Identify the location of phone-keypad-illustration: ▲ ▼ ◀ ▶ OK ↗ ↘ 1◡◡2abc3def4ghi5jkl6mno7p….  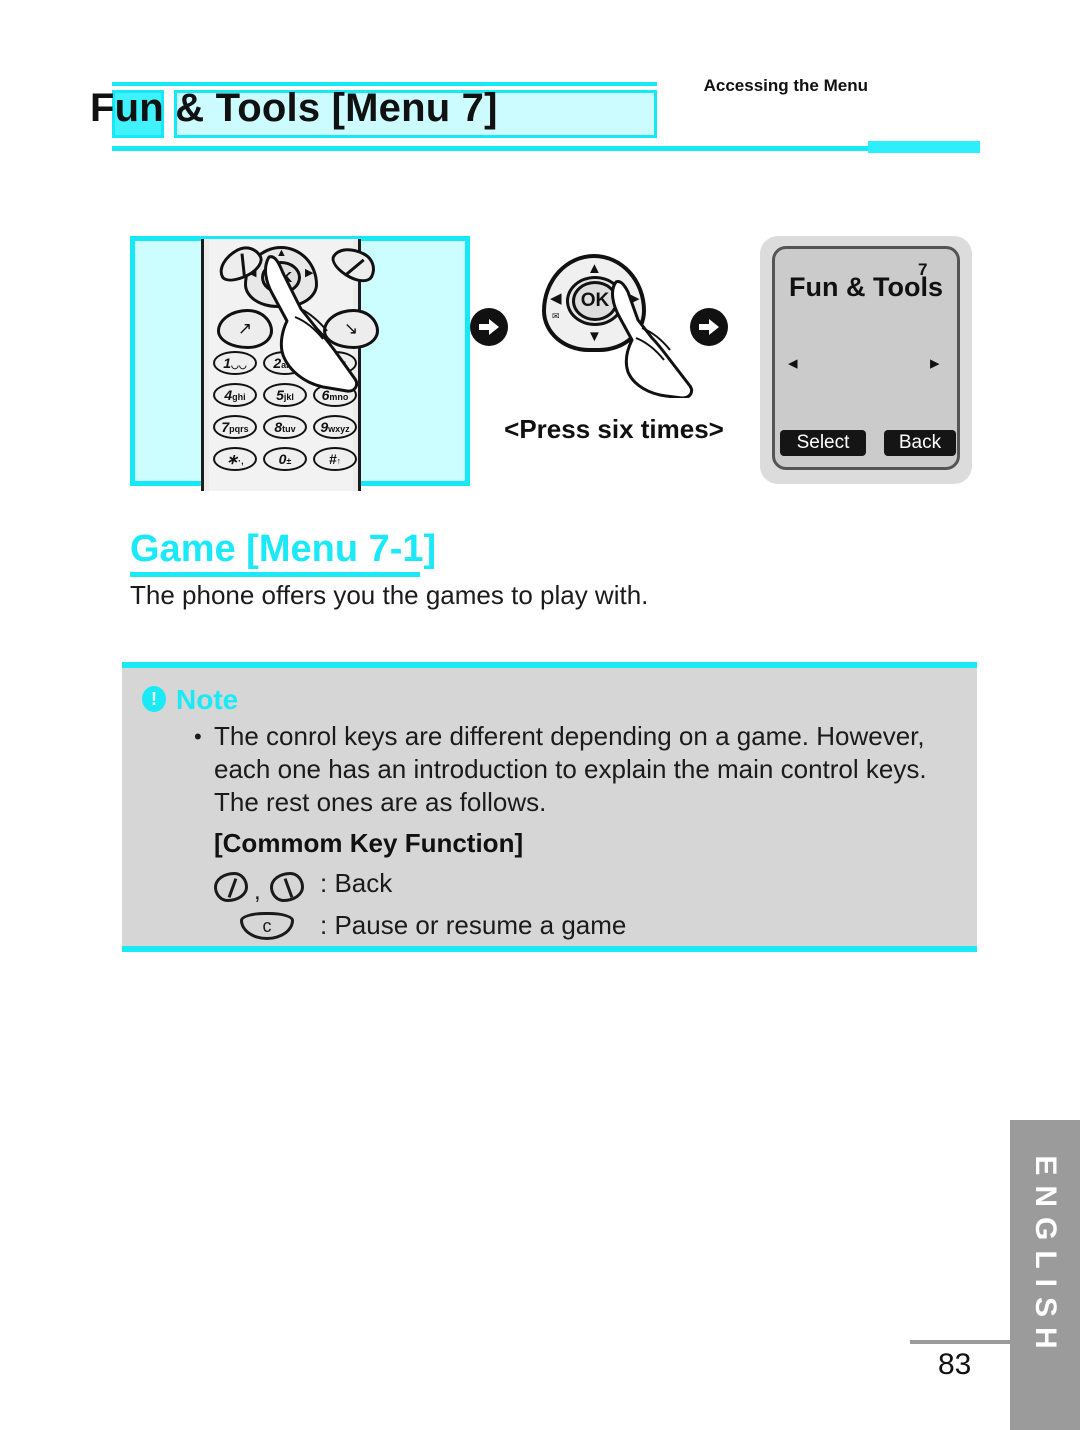
(300, 363).